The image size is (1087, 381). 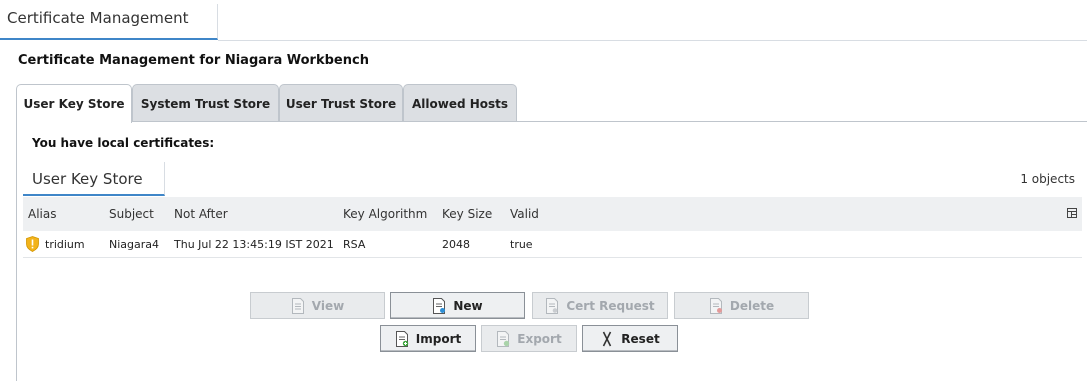 I want to click on tab-user-trust-store: User Trust Store, so click(x=341, y=103).